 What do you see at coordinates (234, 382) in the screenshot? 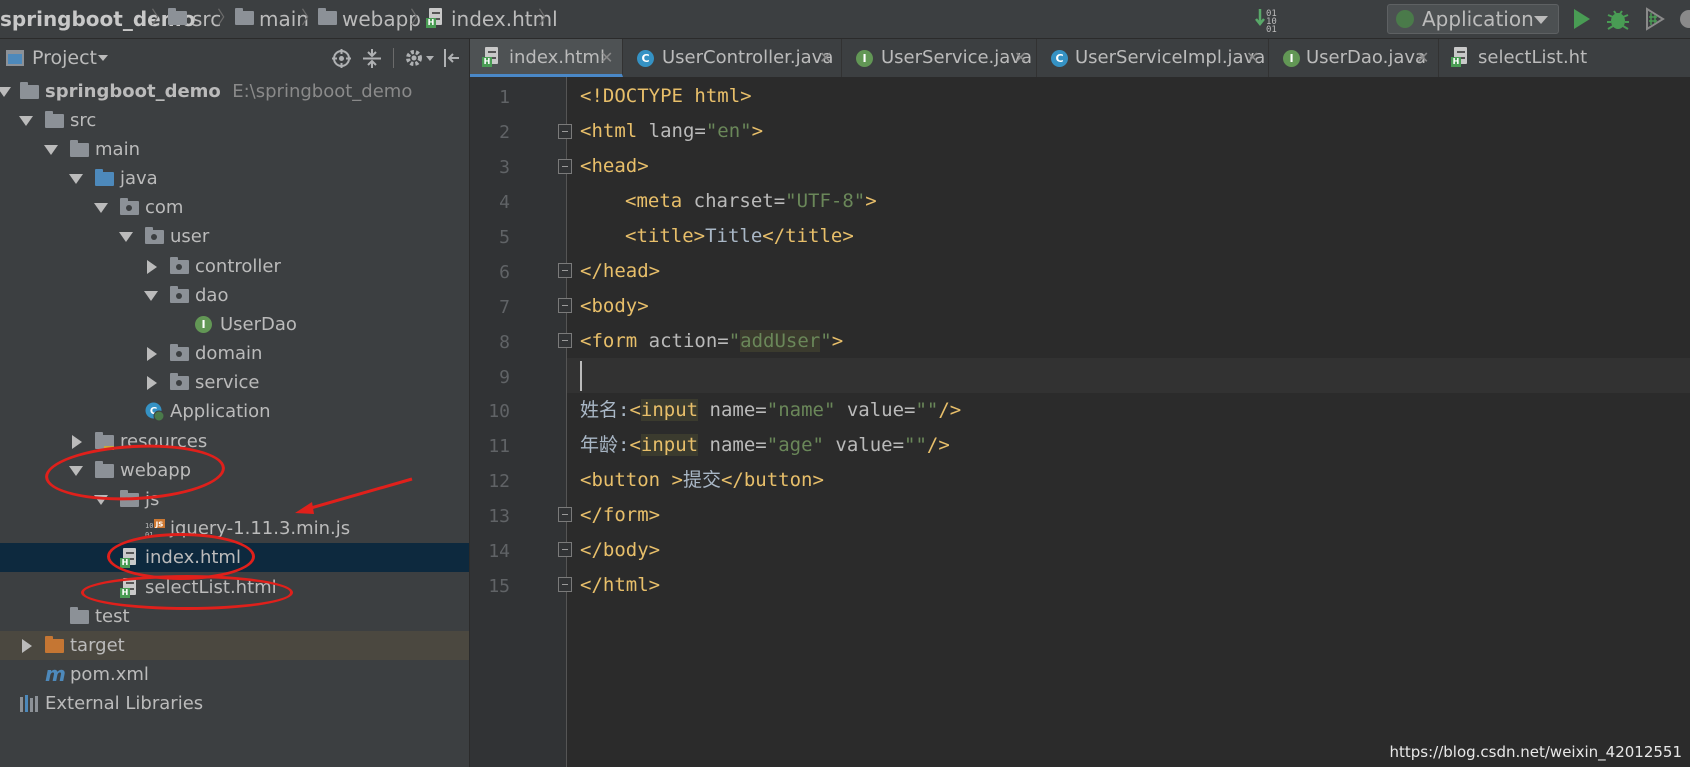
I see `tree-row-service: service` at bounding box center [234, 382].